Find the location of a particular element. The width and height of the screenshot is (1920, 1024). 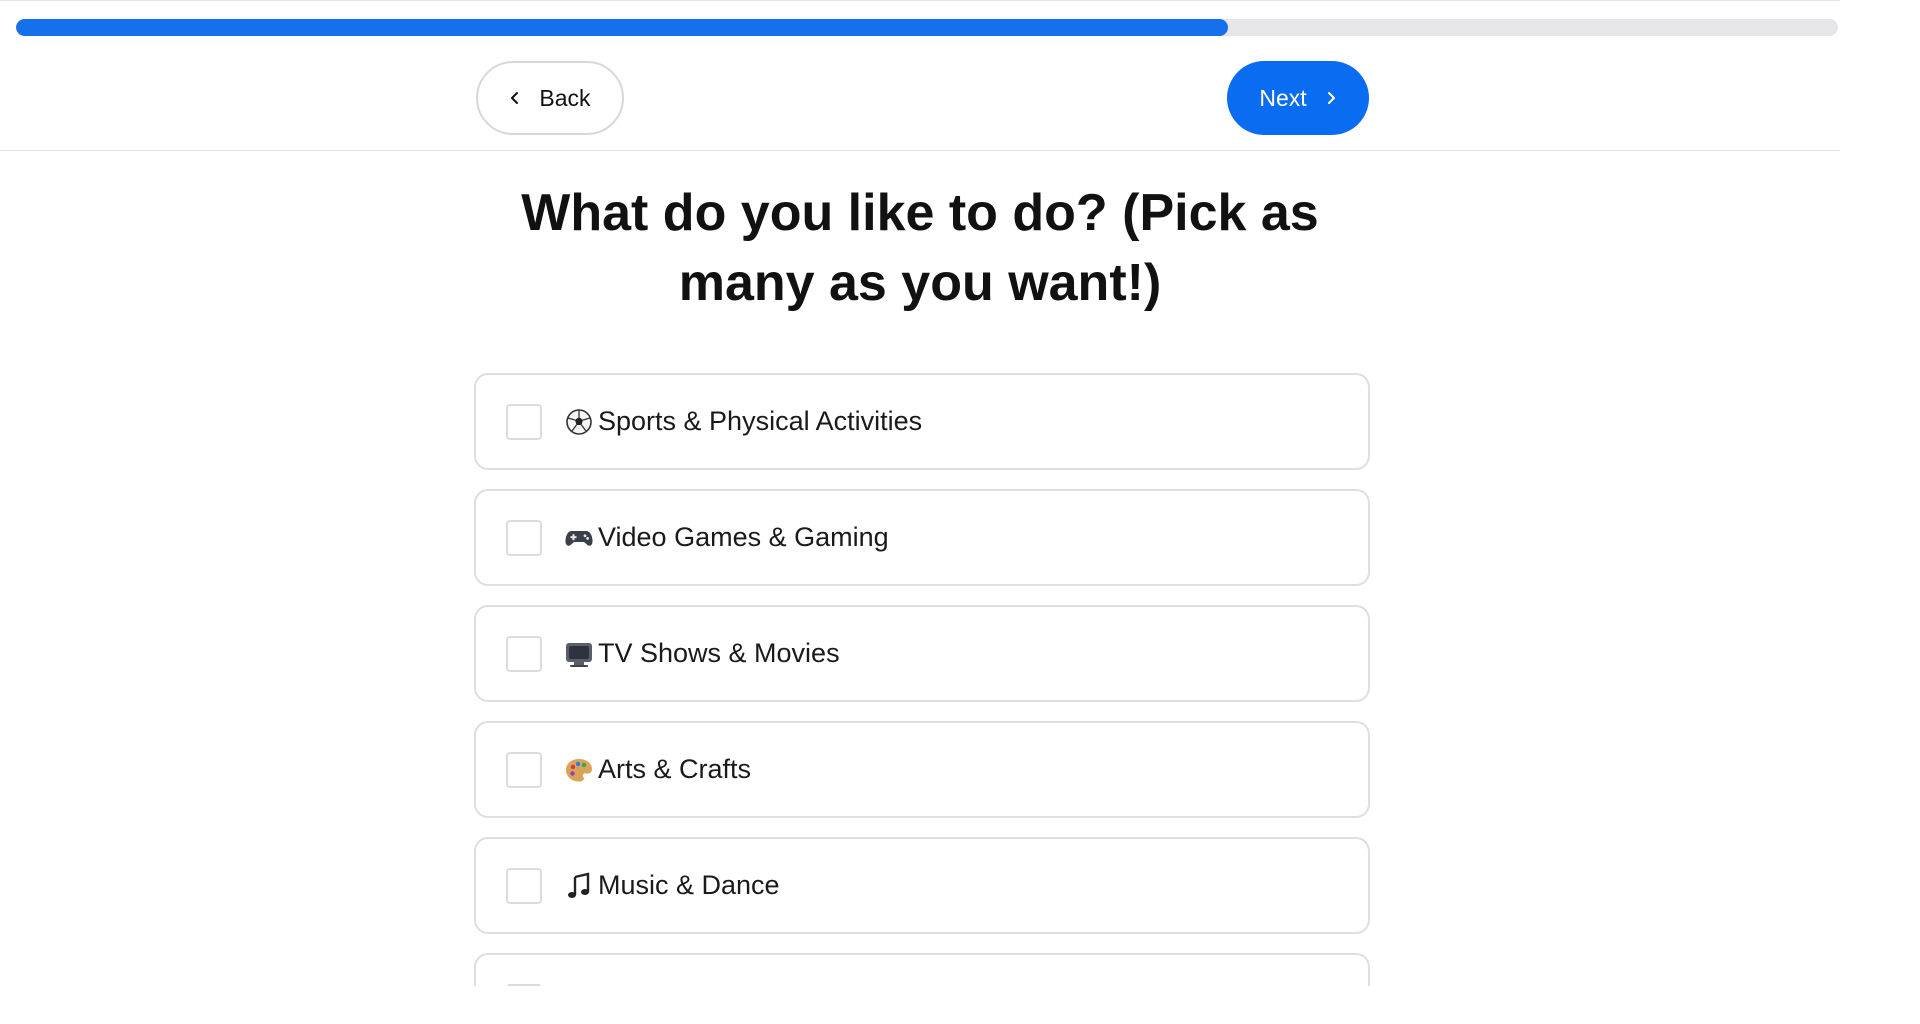

option-music-dance: Music & Dance is located at coordinates (922, 885).